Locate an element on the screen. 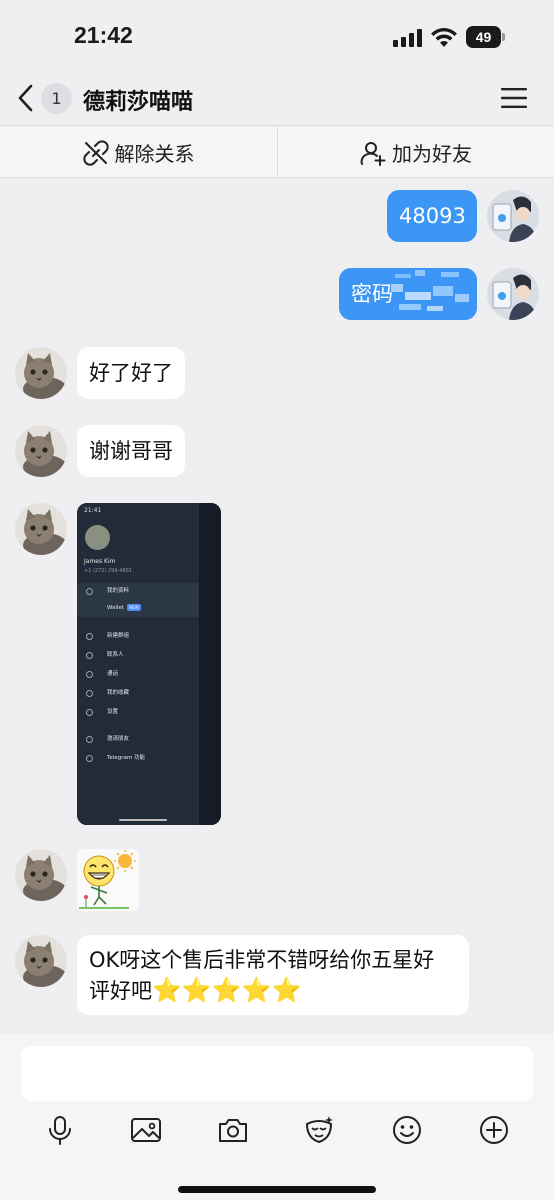 This screenshot has width=554, height=1200. add-user-icon is located at coordinates (373, 153).